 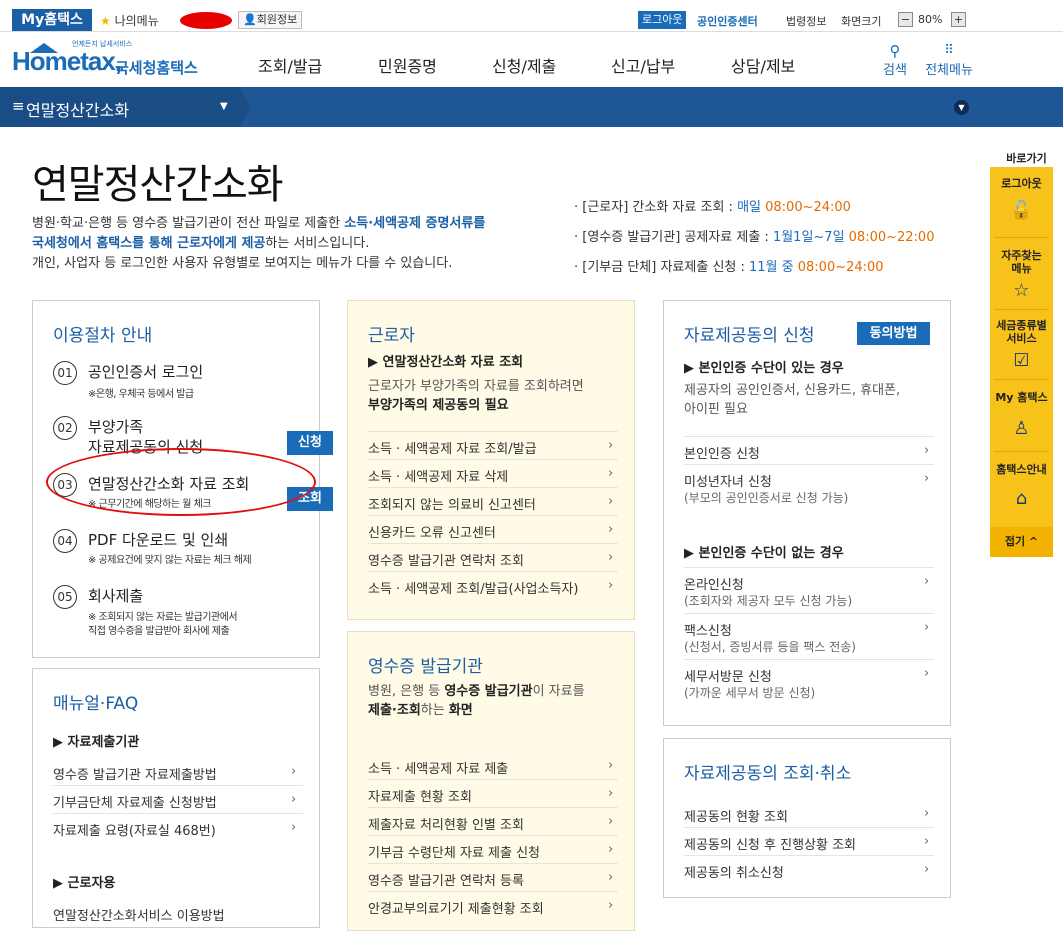 What do you see at coordinates (728, 675) in the screenshot?
I see `consent-link: 세무서방문 신청` at bounding box center [728, 675].